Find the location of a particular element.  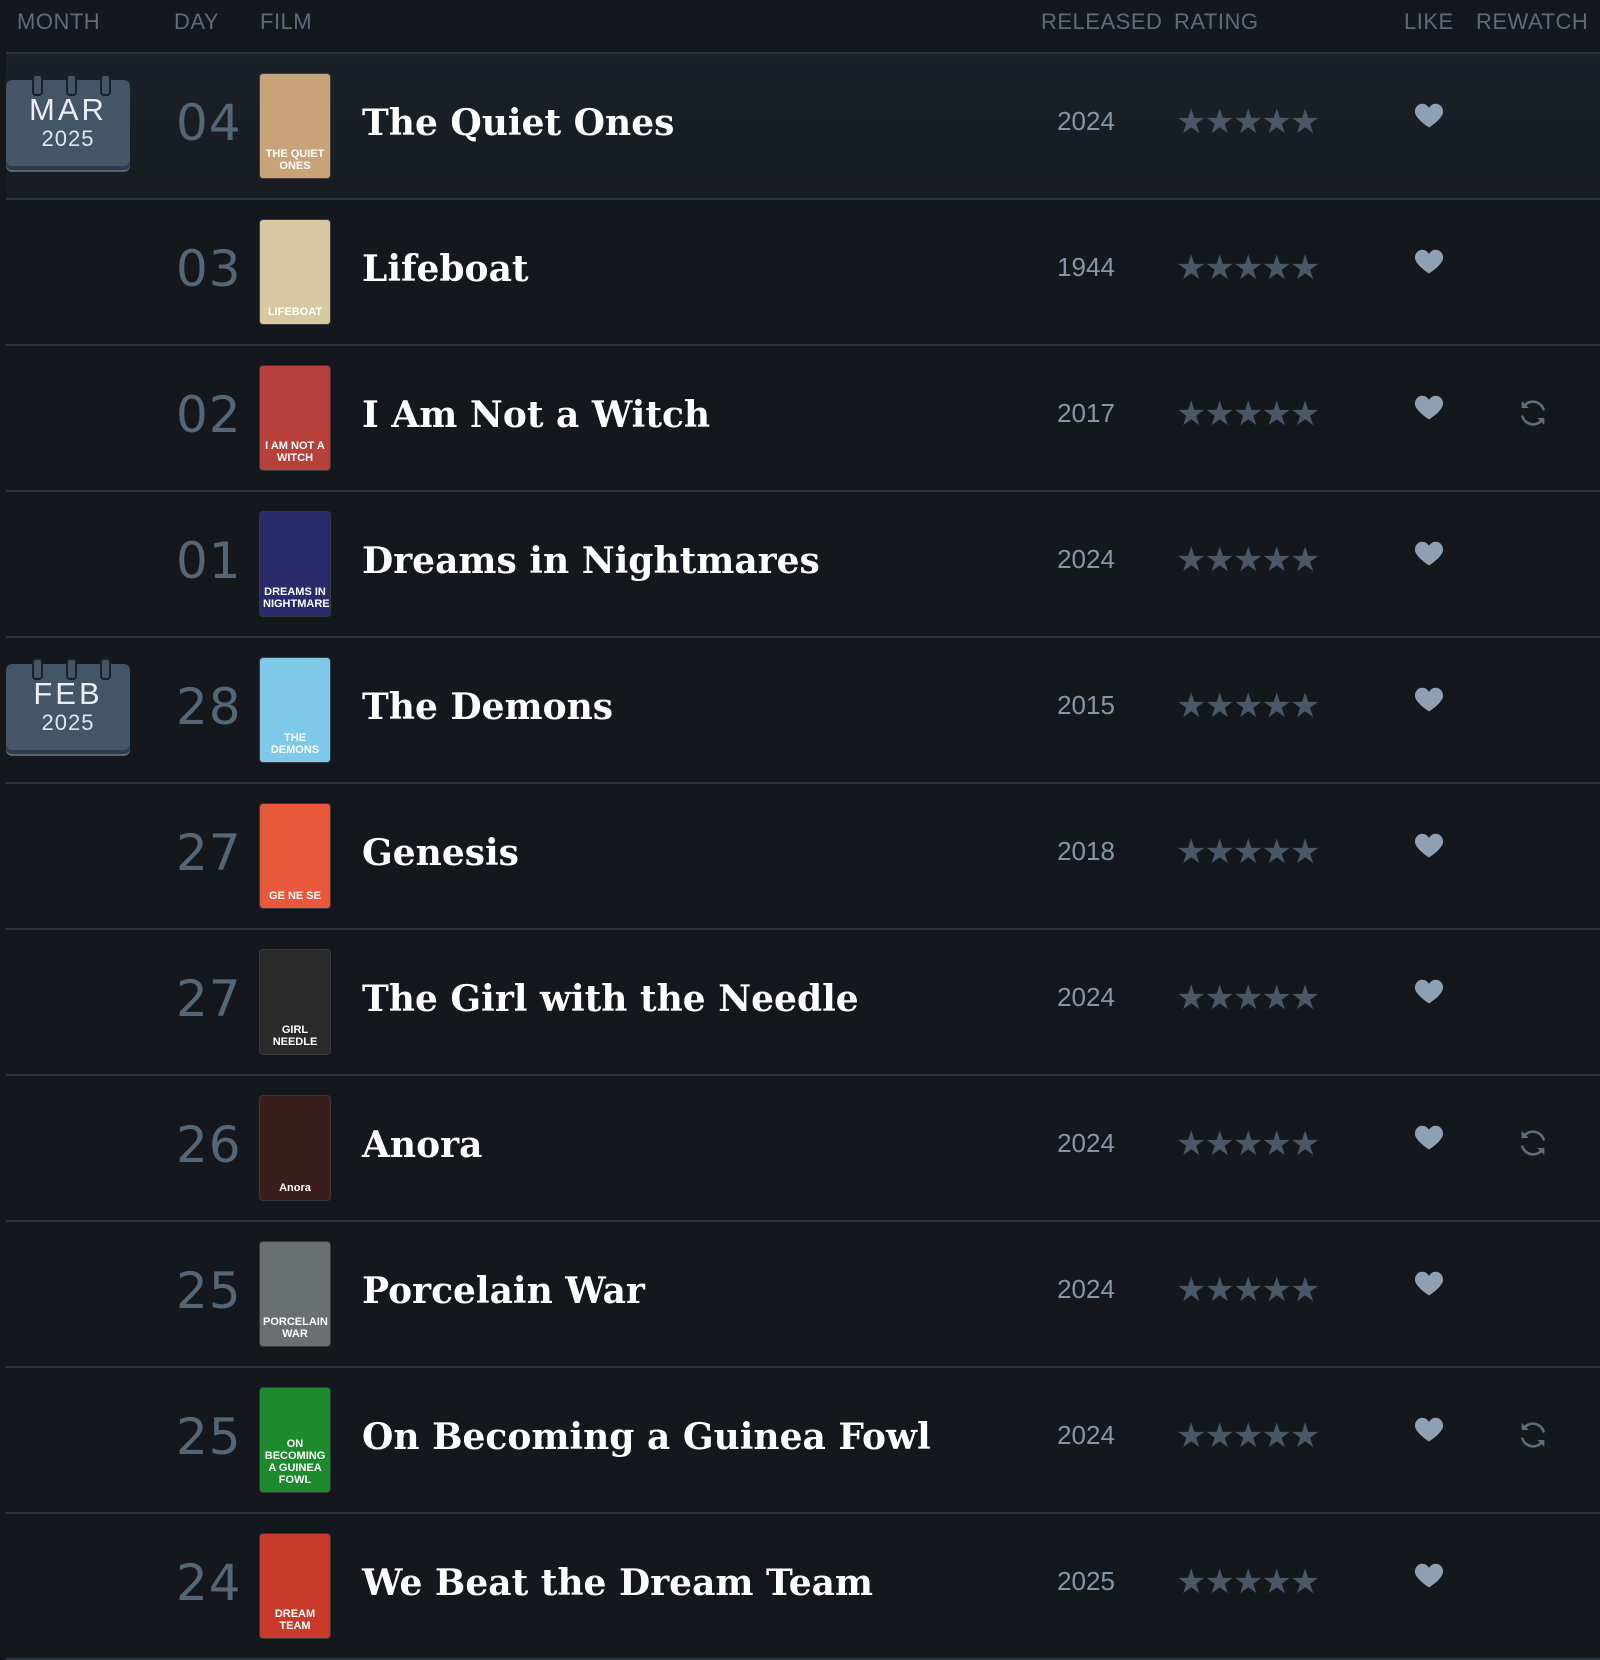

film-poster: GE NE SE is located at coordinates (295, 856).